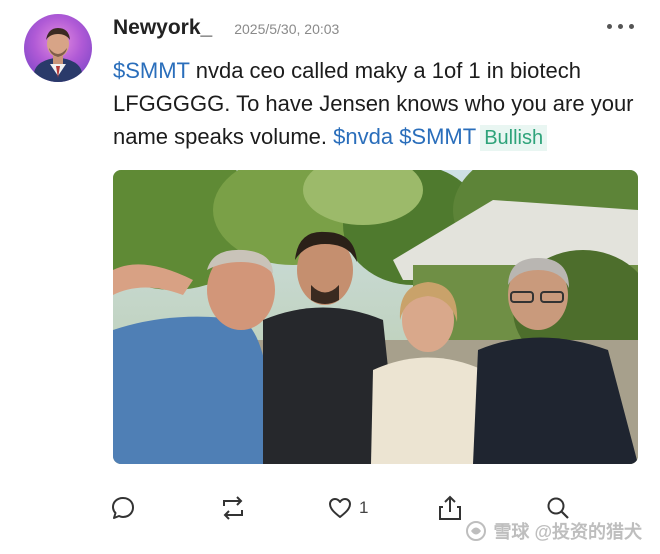 The width and height of the screenshot is (660, 554). I want to click on watermark: 雪球 @投资的猎犬, so click(553, 531).